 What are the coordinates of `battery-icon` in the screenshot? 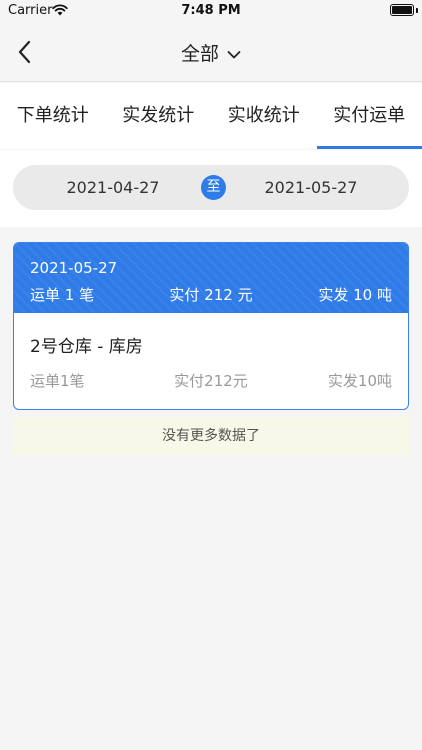 It's located at (402, 10).